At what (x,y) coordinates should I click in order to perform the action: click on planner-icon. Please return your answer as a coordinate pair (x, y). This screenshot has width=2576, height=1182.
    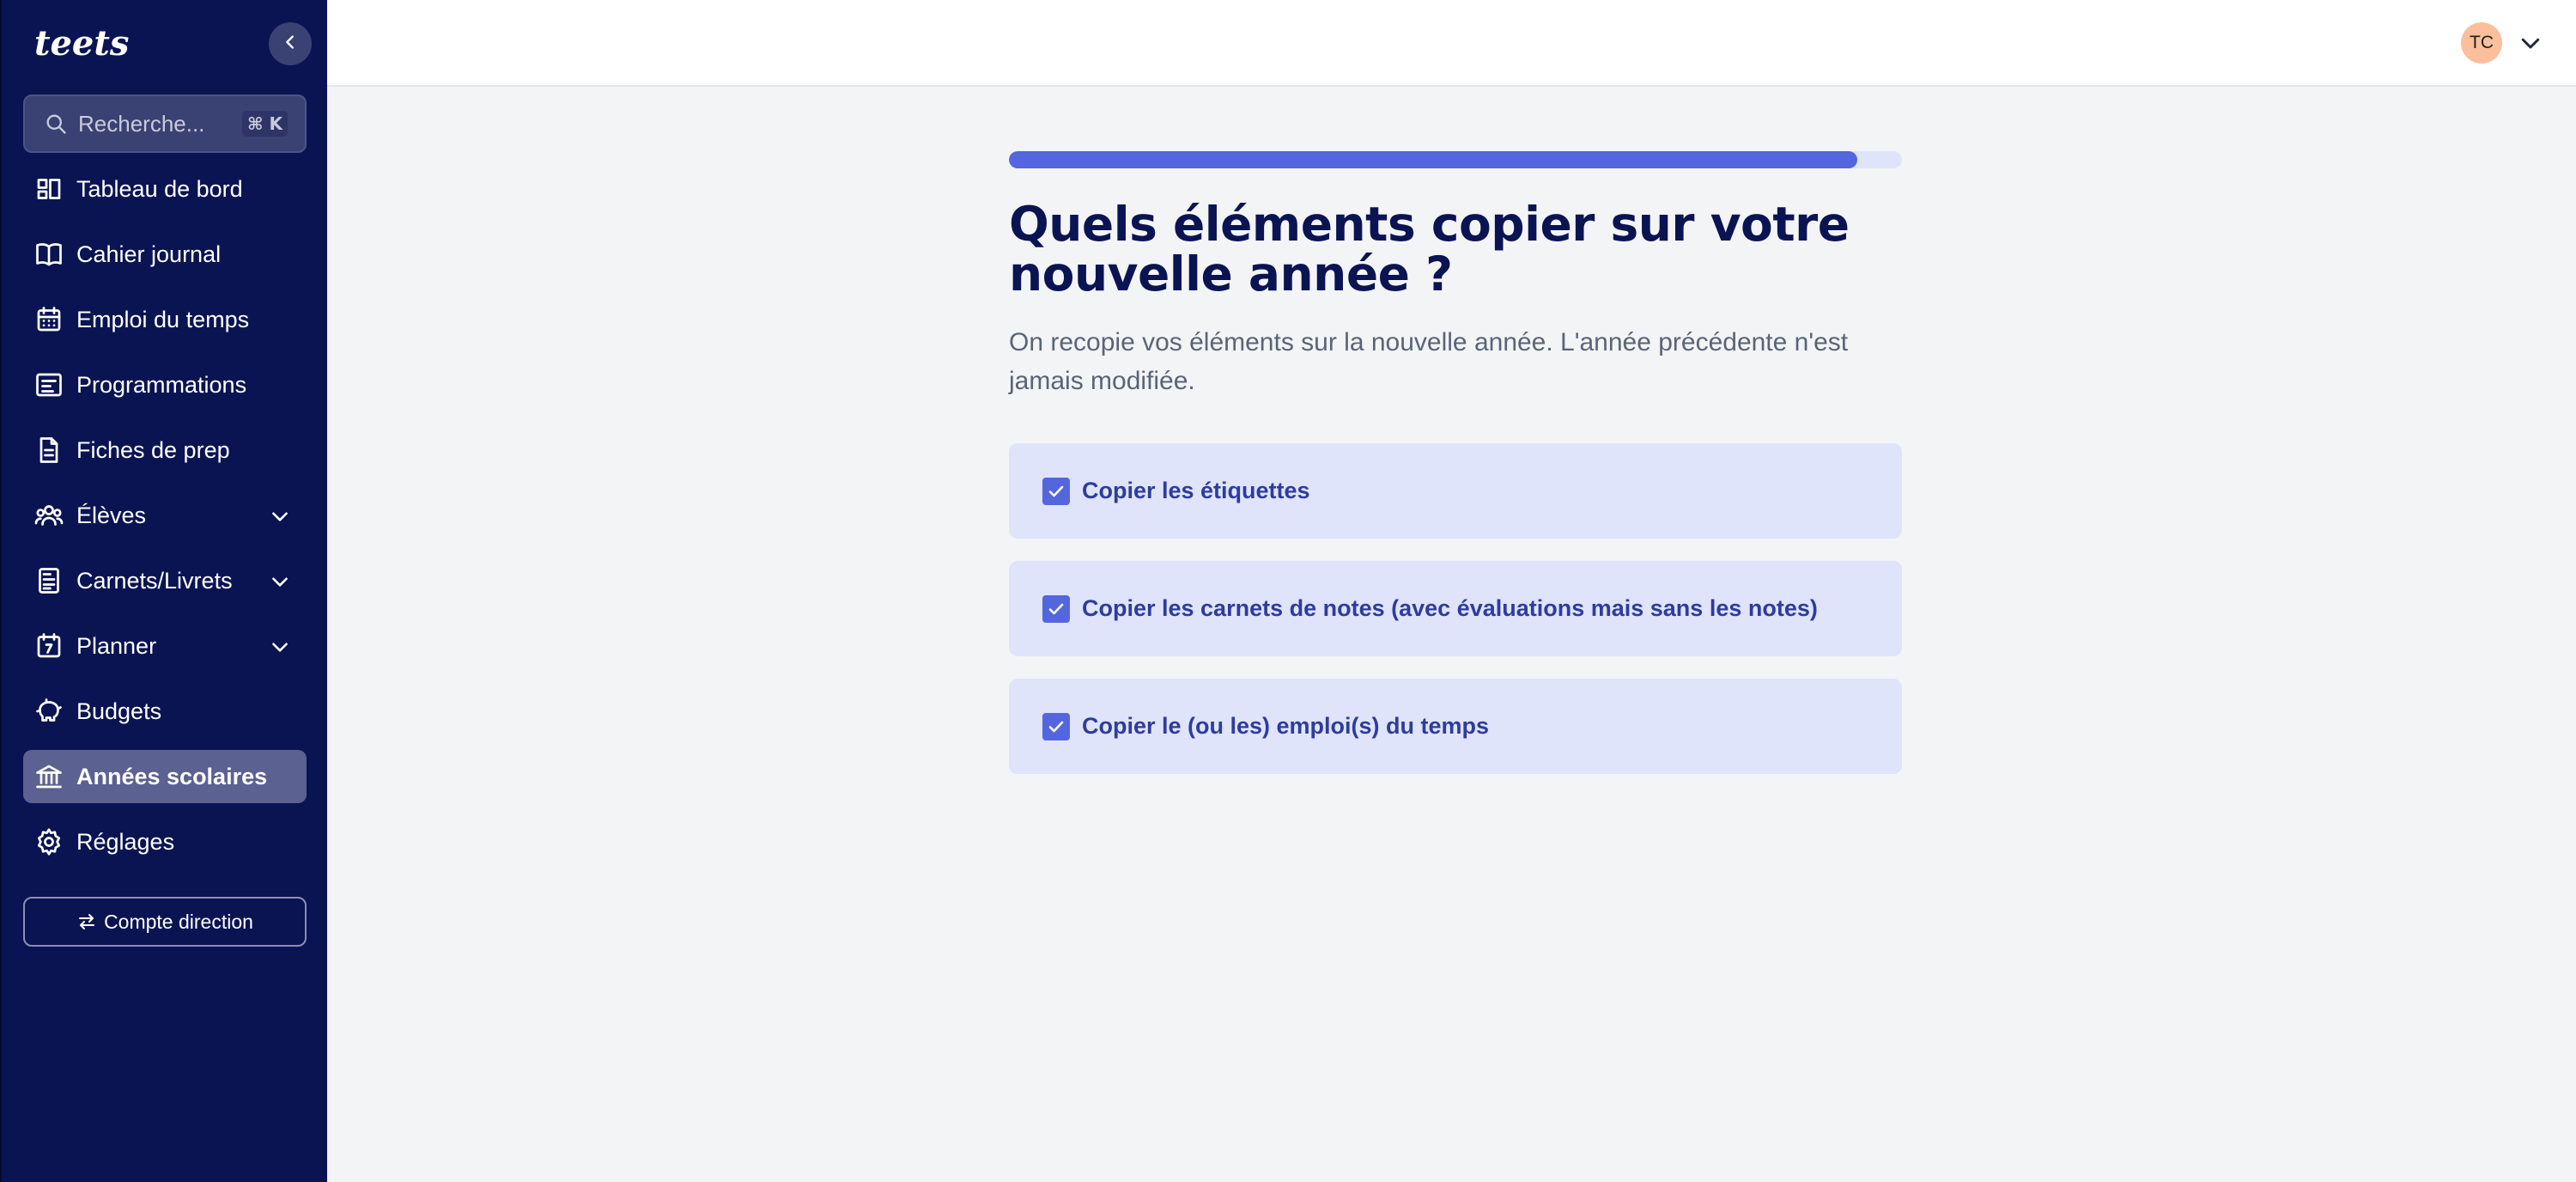
    Looking at the image, I should click on (48, 646).